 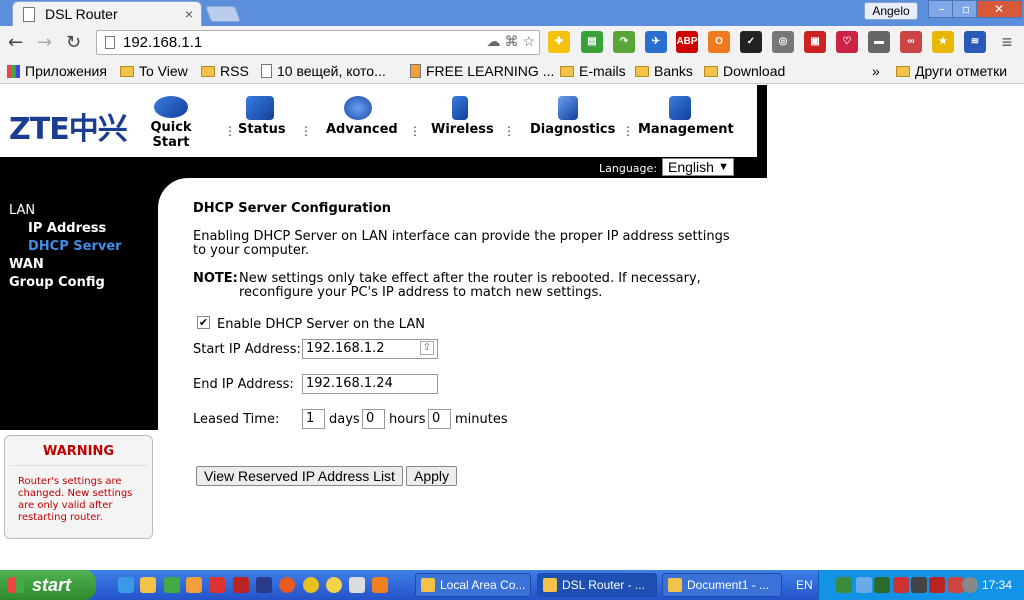 I want to click on arrow-extension-icon: ↷, so click(x=624, y=42).